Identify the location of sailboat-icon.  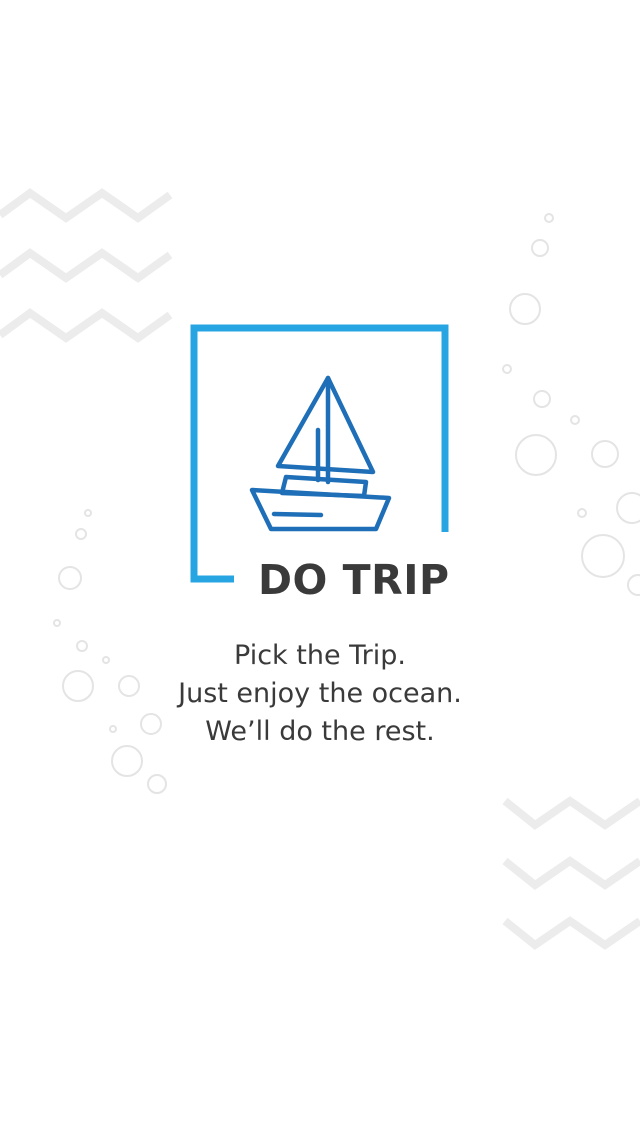
(320, 453).